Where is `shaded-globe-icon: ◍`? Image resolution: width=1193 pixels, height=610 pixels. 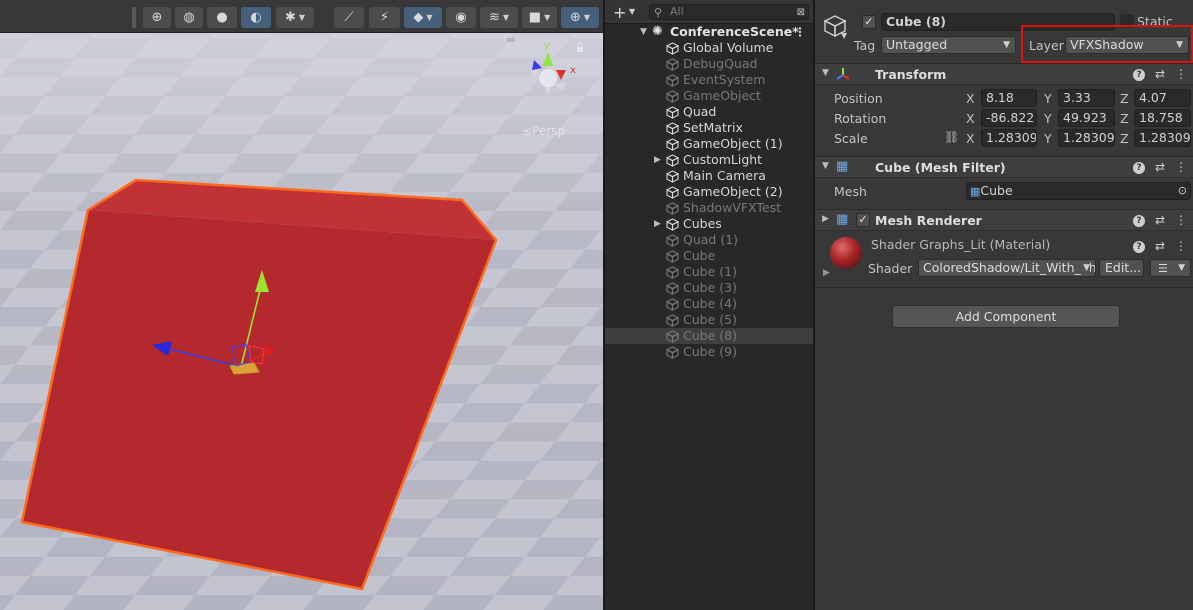 shaded-globe-icon: ◍ is located at coordinates (189, 17).